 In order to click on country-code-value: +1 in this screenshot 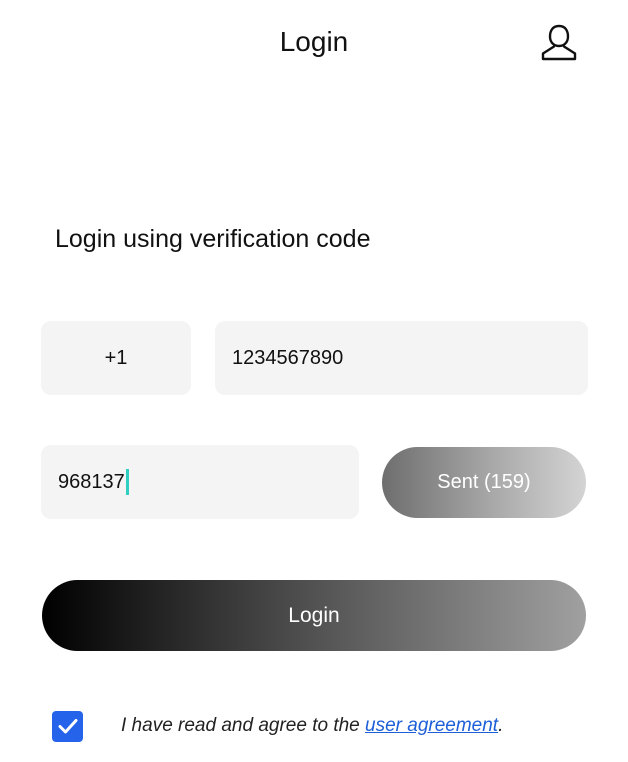, I will do `click(116, 357)`.